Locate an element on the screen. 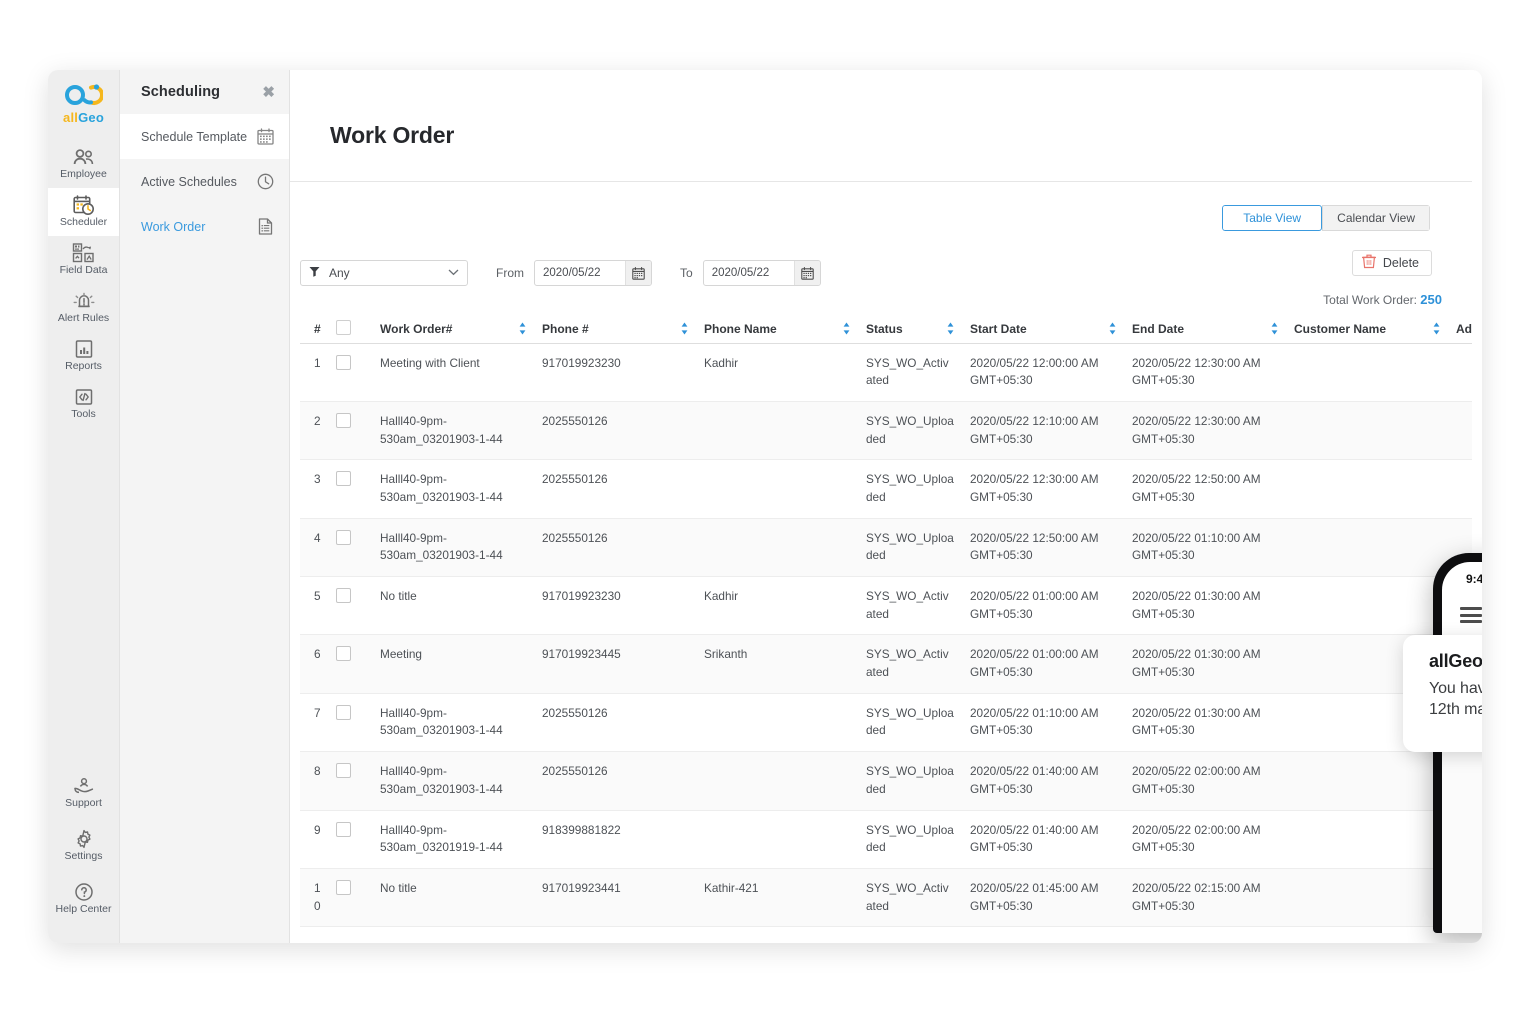 Image resolution: width=1522 pixels, height=1016 pixels. sidebar-item-alert-rules: Alert Rules is located at coordinates (83, 308).